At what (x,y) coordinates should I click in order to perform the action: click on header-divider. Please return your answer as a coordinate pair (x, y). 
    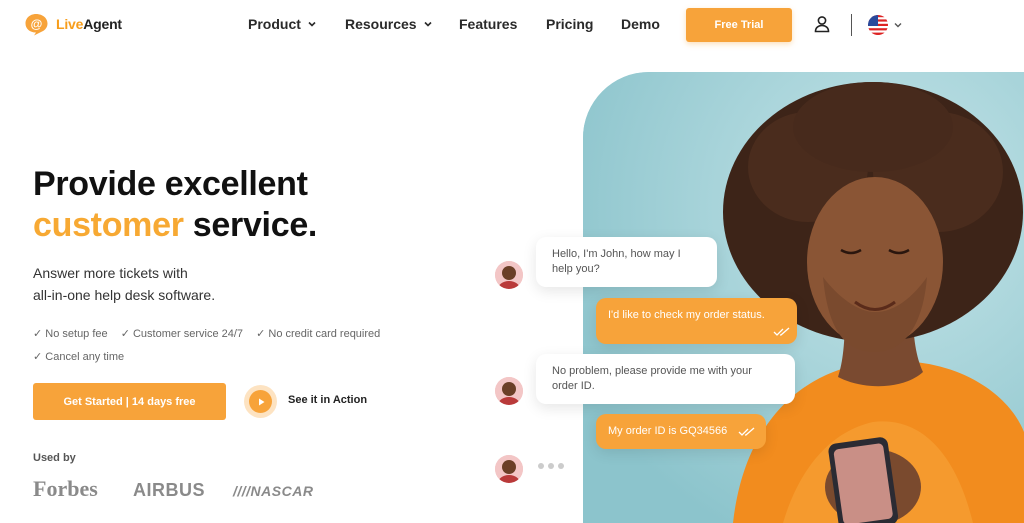
    Looking at the image, I should click on (851, 25).